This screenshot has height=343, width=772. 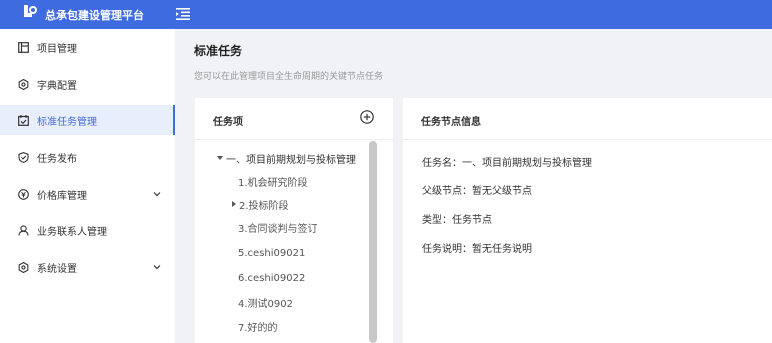 What do you see at coordinates (23, 230) in the screenshot?
I see `user-icon` at bounding box center [23, 230].